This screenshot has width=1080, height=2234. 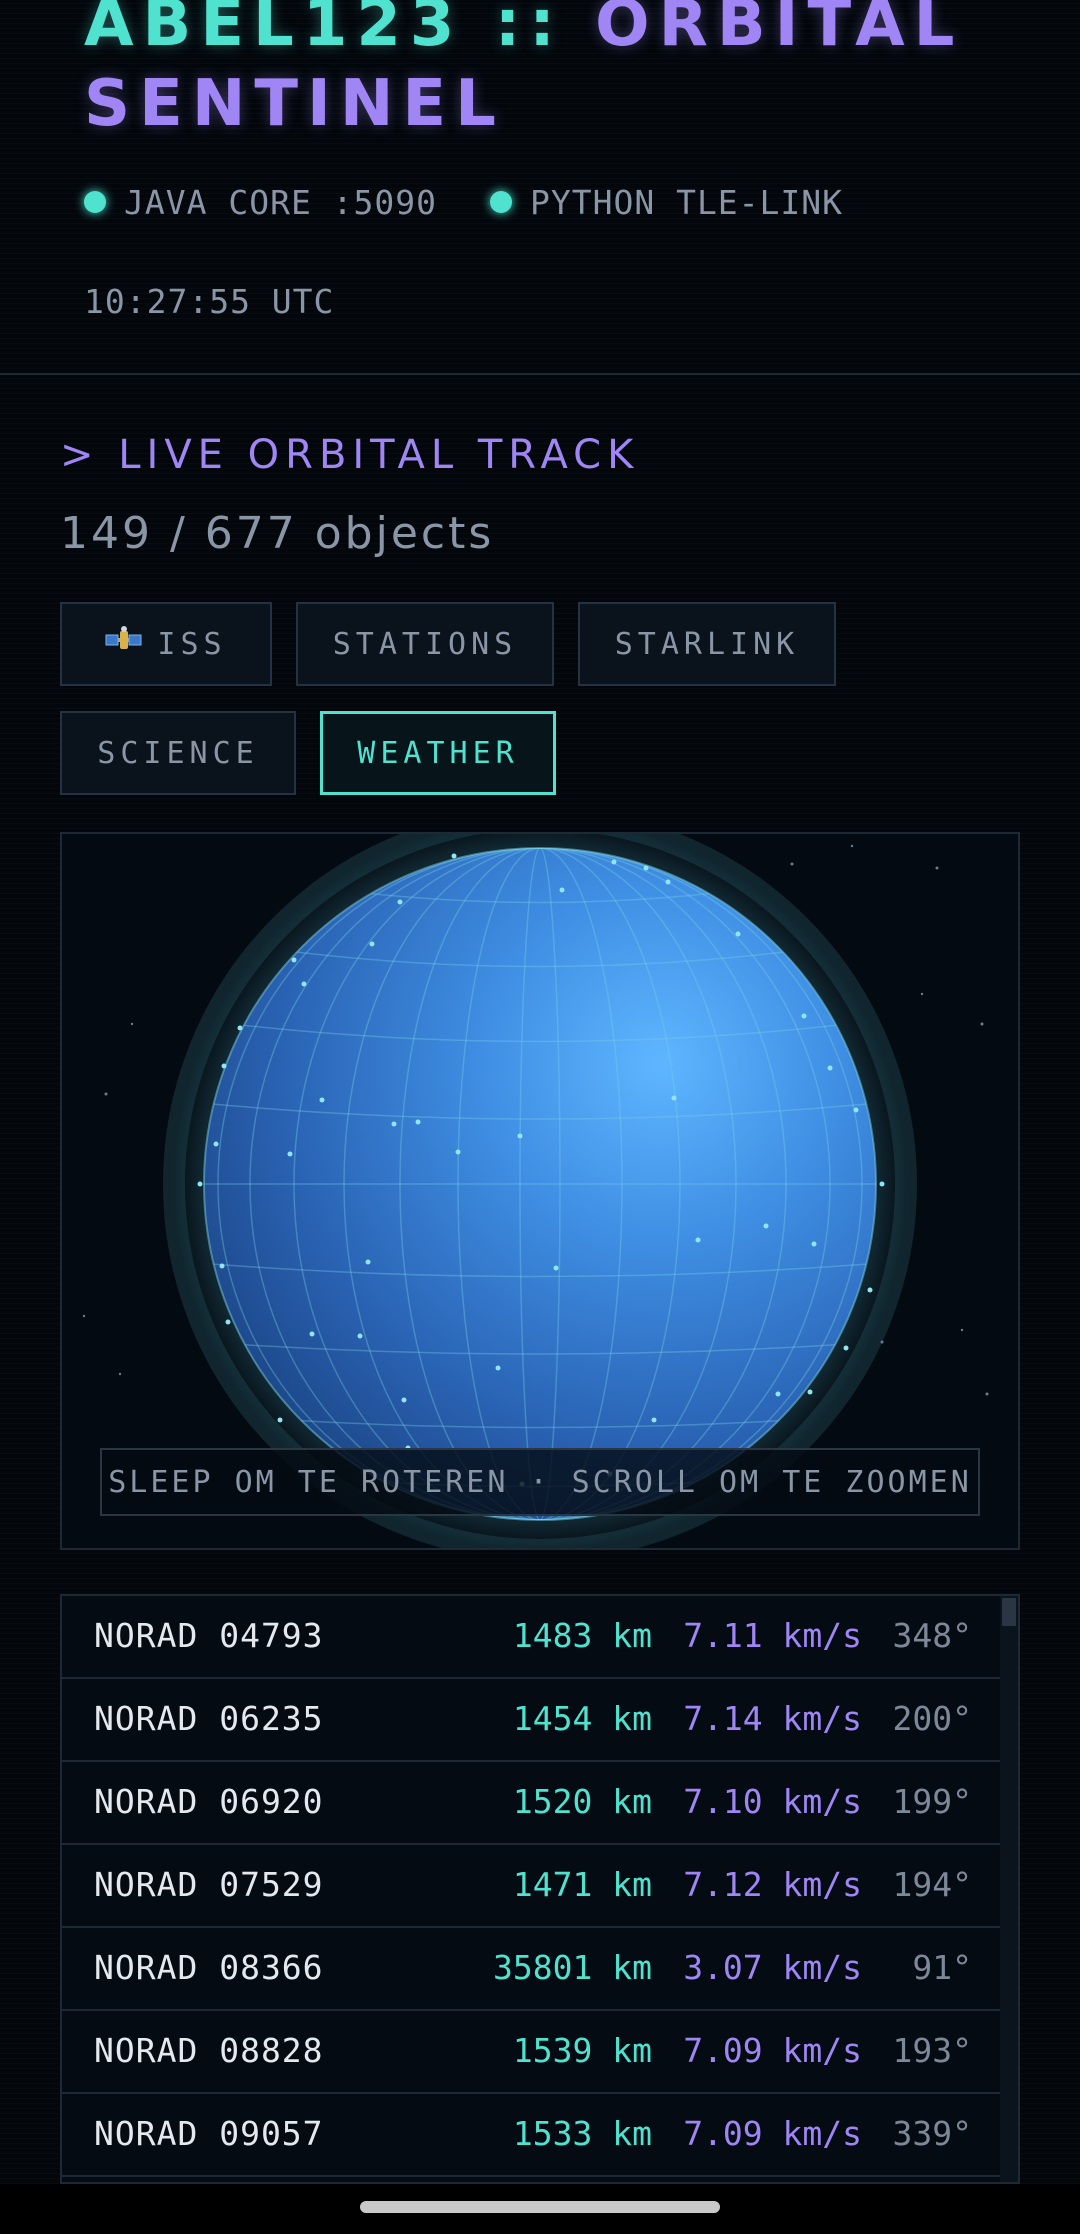 I want to click on altitude-value: 1533 km, so click(x=582, y=2133).